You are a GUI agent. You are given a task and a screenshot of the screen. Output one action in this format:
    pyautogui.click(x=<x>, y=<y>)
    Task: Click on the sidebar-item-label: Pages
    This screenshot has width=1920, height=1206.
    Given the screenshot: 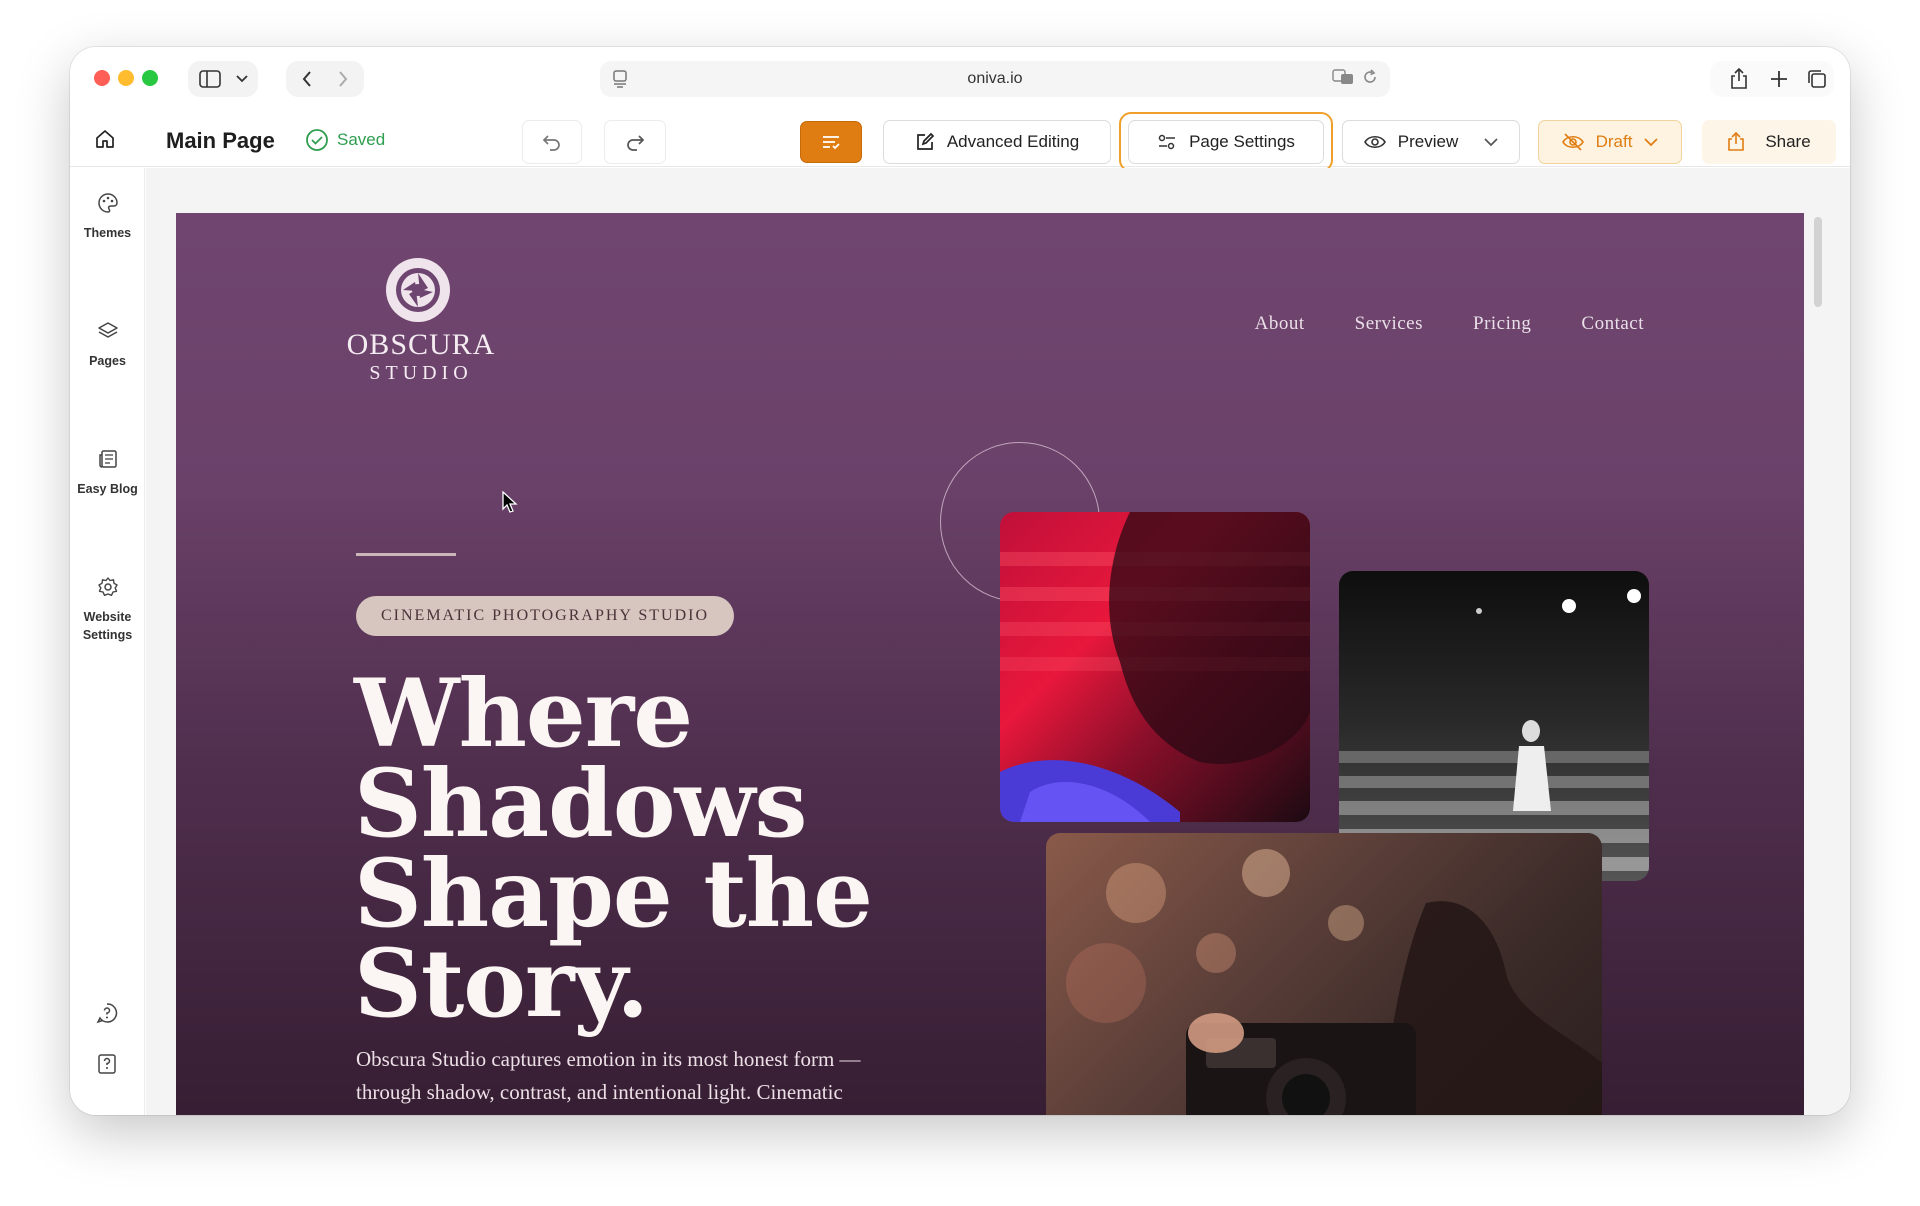 What is the action you would take?
    pyautogui.click(x=107, y=361)
    